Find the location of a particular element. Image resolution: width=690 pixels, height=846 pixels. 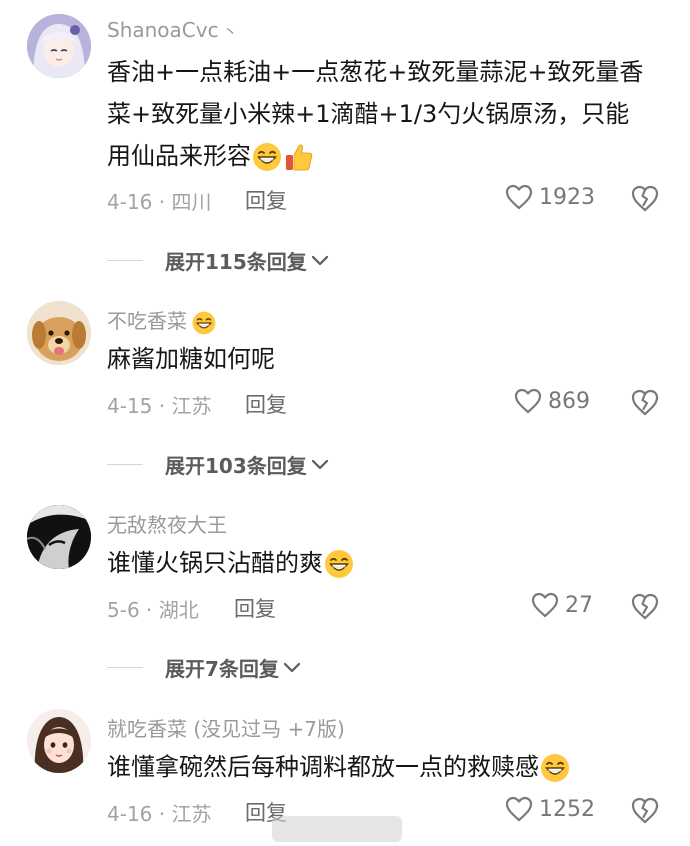

like-count: 27 is located at coordinates (579, 605).